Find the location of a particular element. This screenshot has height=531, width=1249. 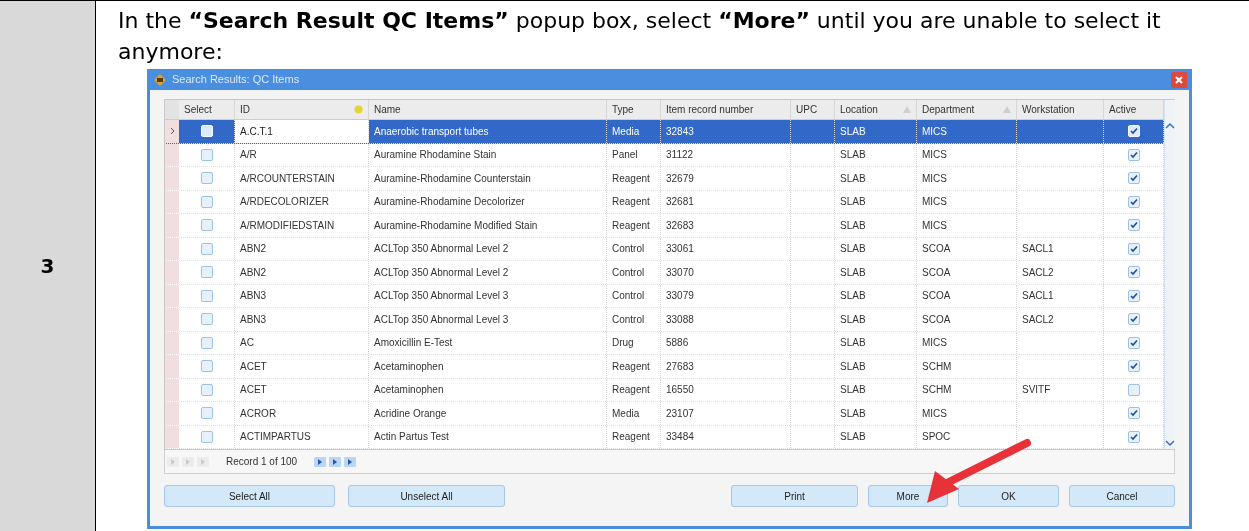

column-header: Workstation is located at coordinates (1060, 109).